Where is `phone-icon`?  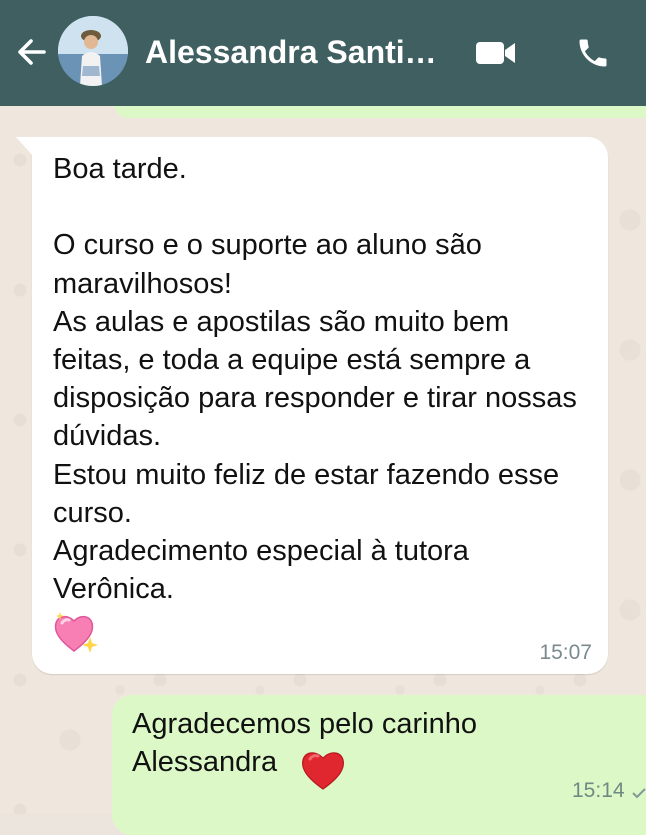 phone-icon is located at coordinates (593, 53).